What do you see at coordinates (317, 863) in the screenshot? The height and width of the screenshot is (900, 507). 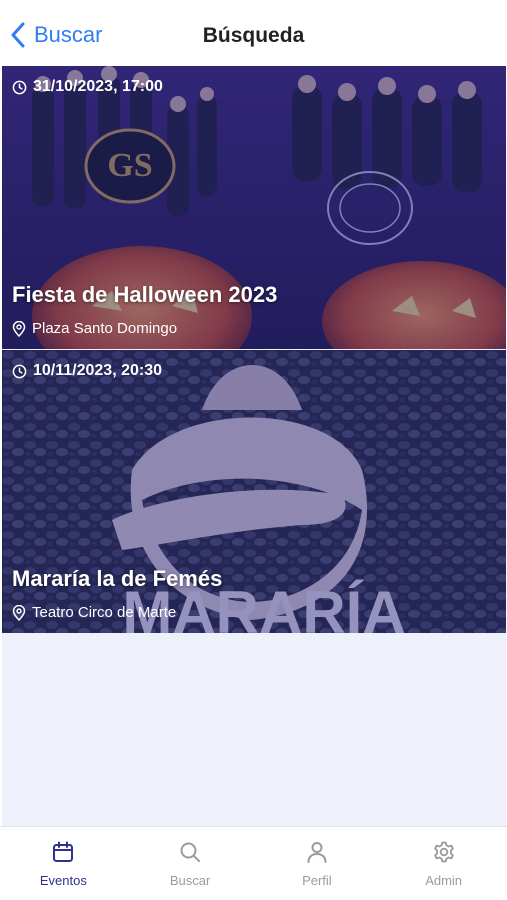 I see `tab-perfil: Perfil` at bounding box center [317, 863].